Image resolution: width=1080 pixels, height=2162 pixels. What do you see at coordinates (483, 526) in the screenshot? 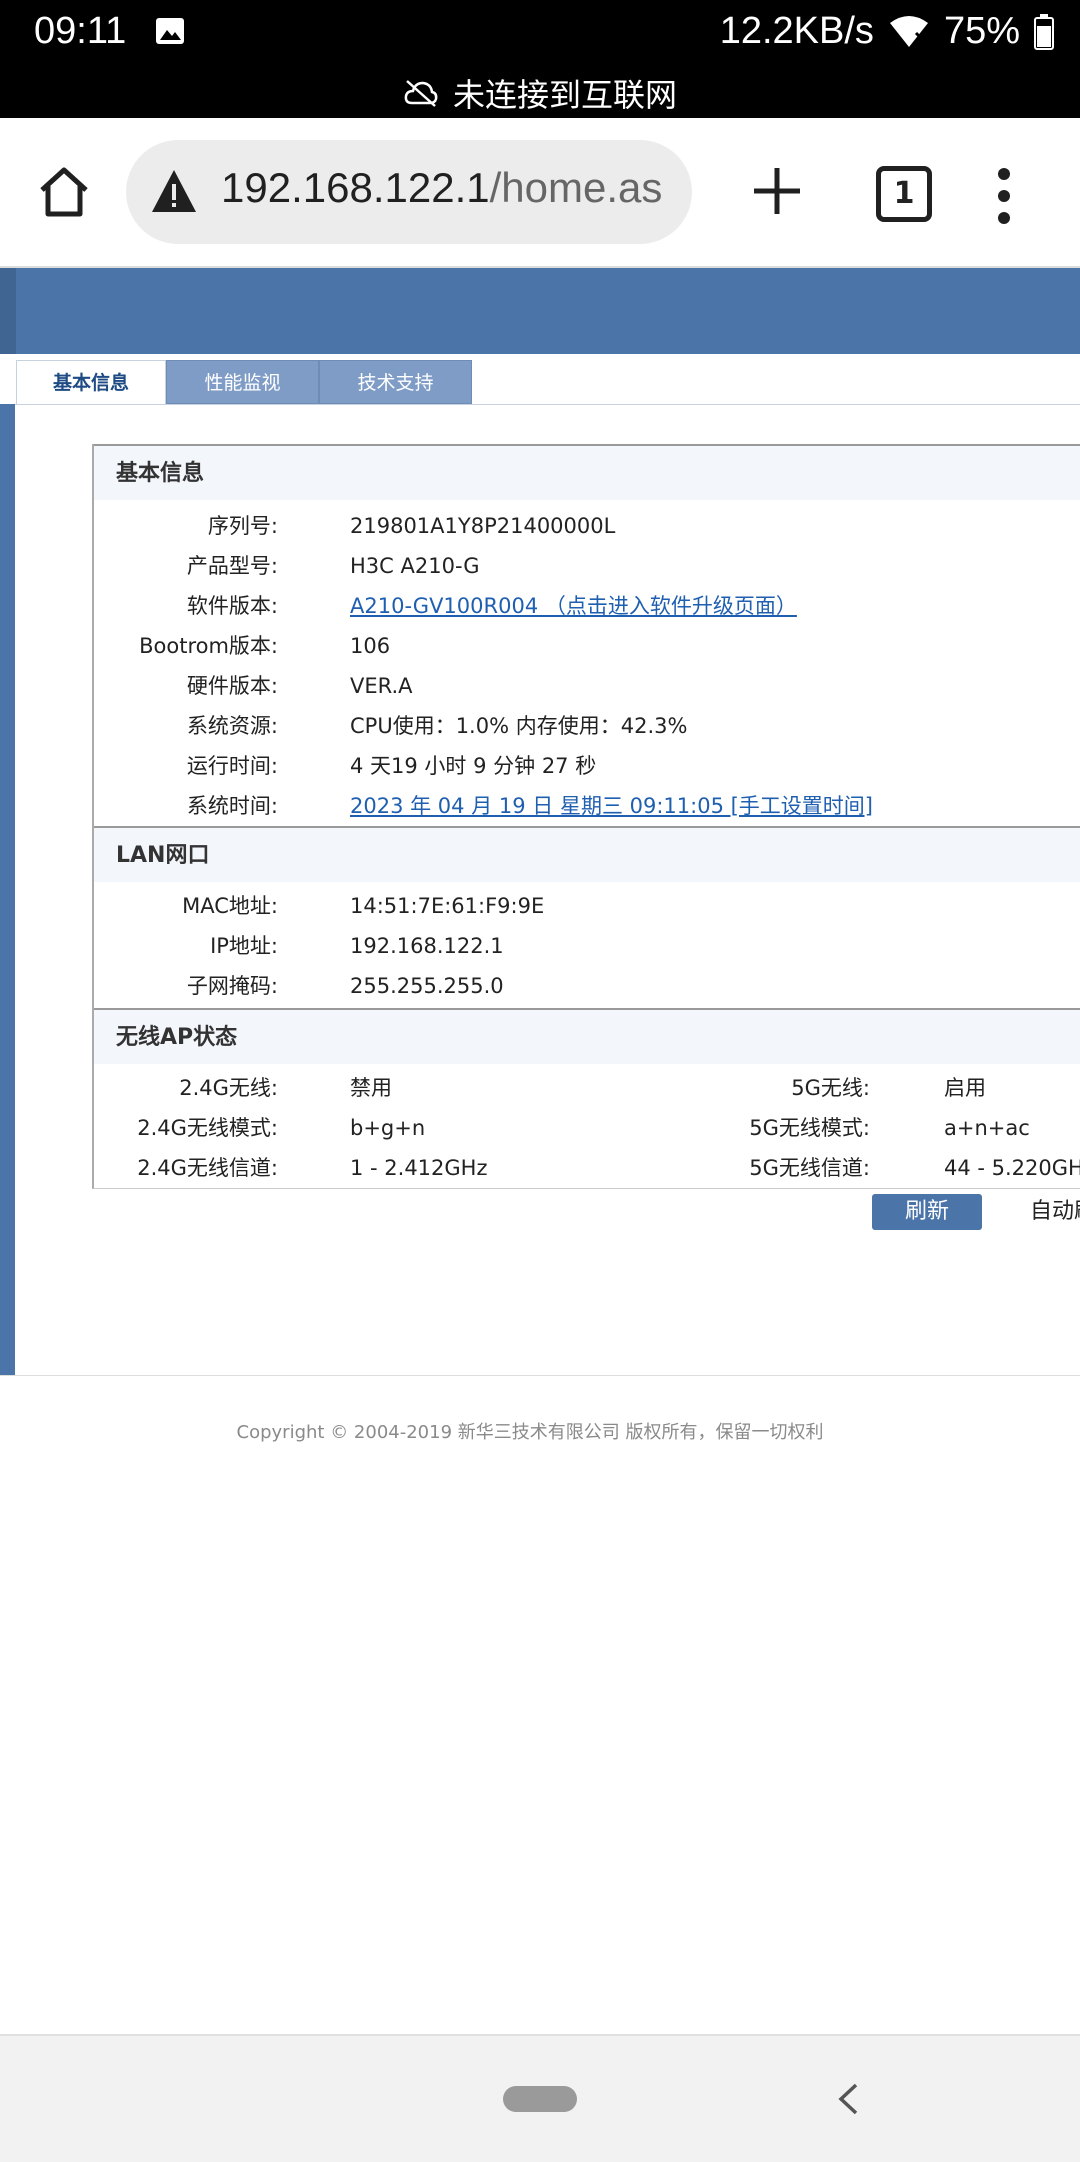
I see `value: 219801A1Y8P21400000L` at bounding box center [483, 526].